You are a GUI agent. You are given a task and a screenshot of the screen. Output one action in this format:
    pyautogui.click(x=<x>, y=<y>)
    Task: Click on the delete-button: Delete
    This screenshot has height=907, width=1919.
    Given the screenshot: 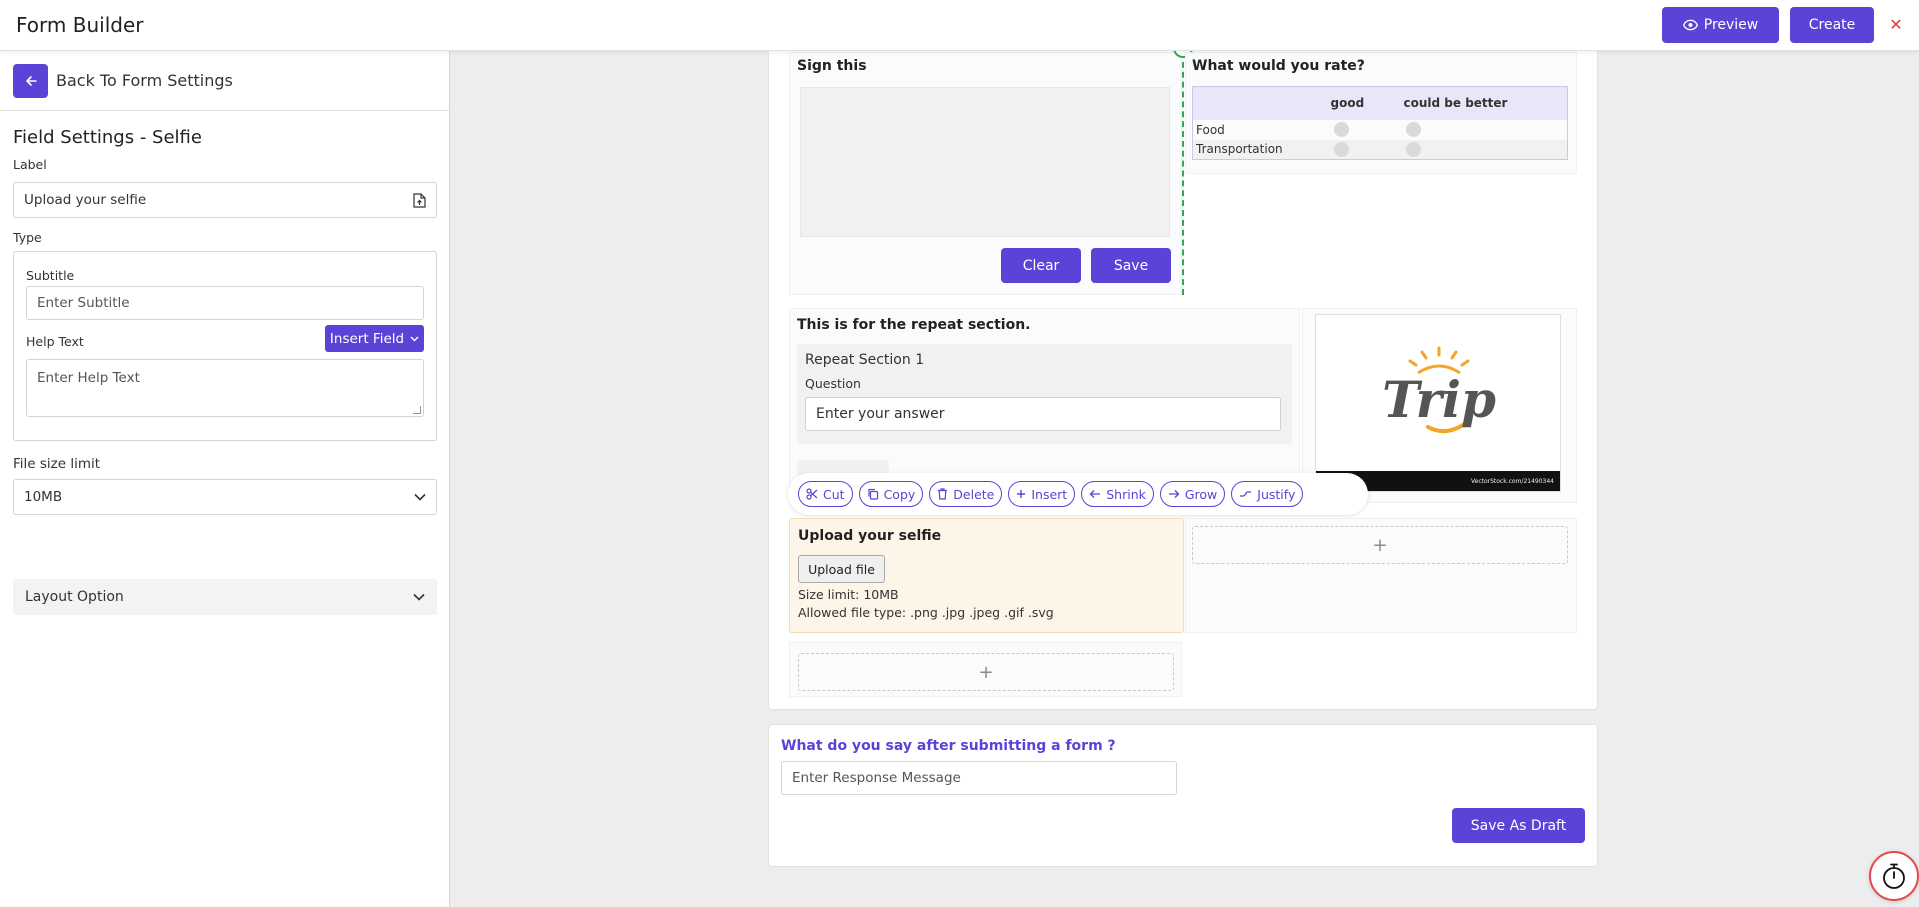 What is the action you would take?
    pyautogui.click(x=966, y=494)
    